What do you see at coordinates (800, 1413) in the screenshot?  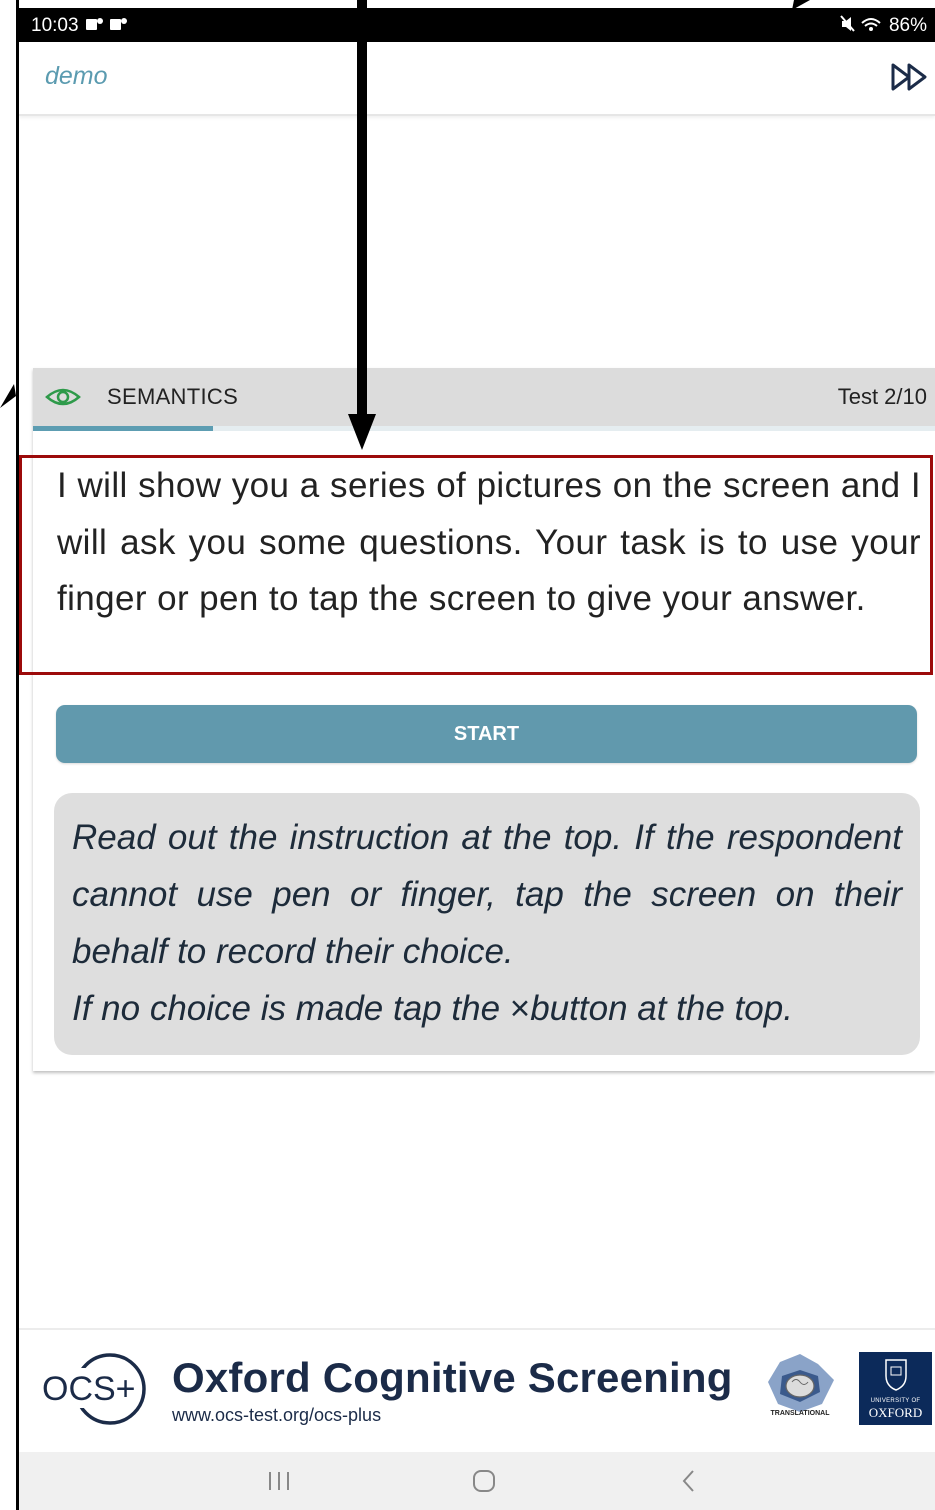 I see `translational-label: TRANSLATIONAL` at bounding box center [800, 1413].